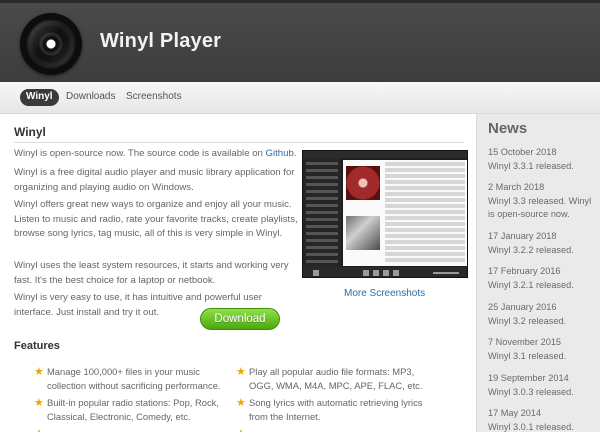 The height and width of the screenshot is (432, 600). What do you see at coordinates (522, 236) in the screenshot?
I see `news-date: 17 January 2018` at bounding box center [522, 236].